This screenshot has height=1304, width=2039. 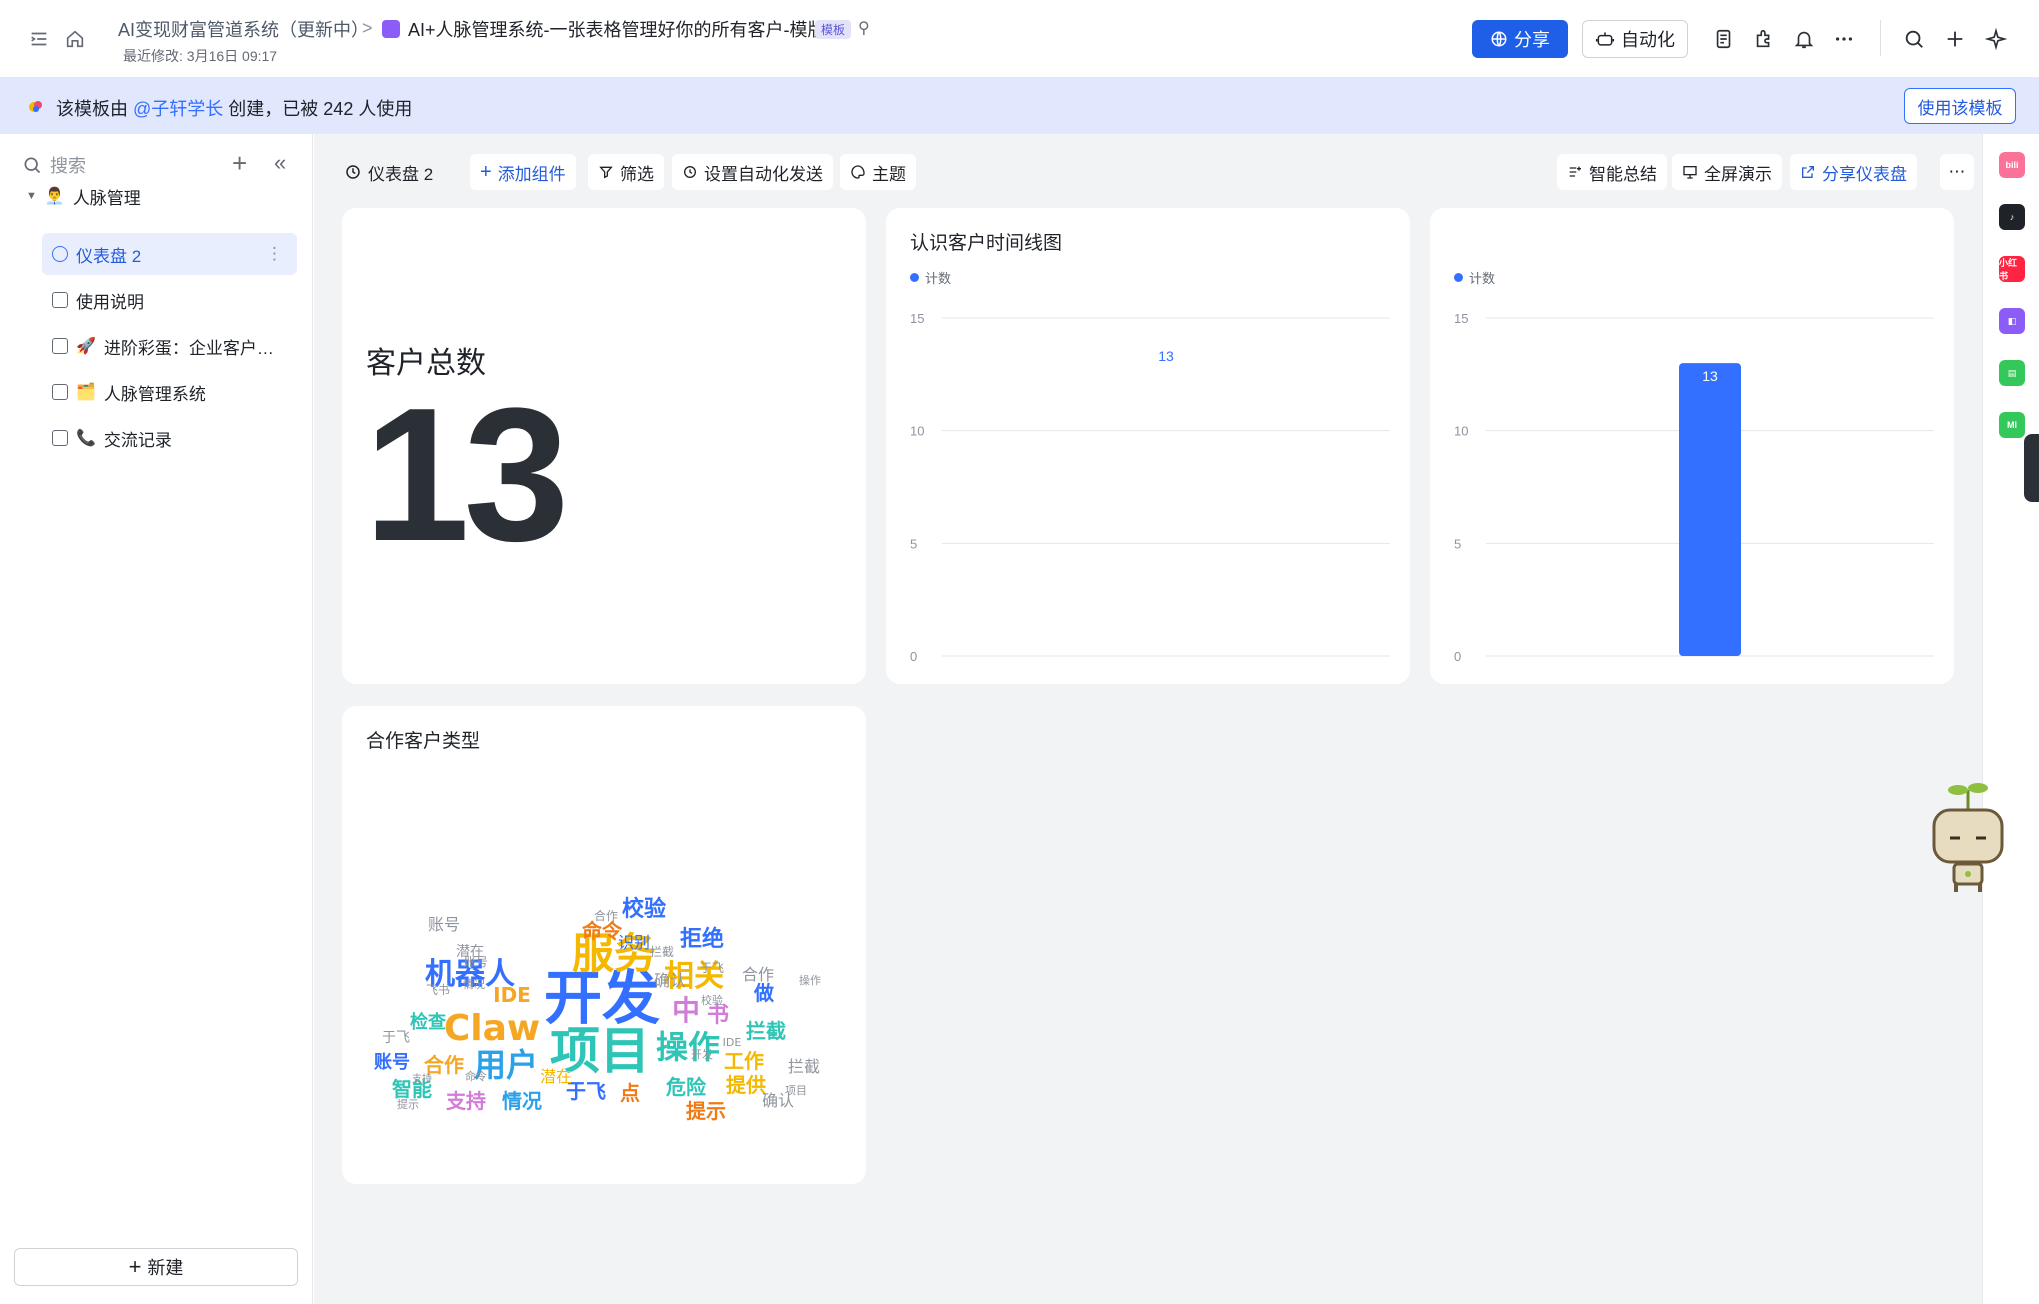 I want to click on new-button: + 新建, so click(x=156, y=1267).